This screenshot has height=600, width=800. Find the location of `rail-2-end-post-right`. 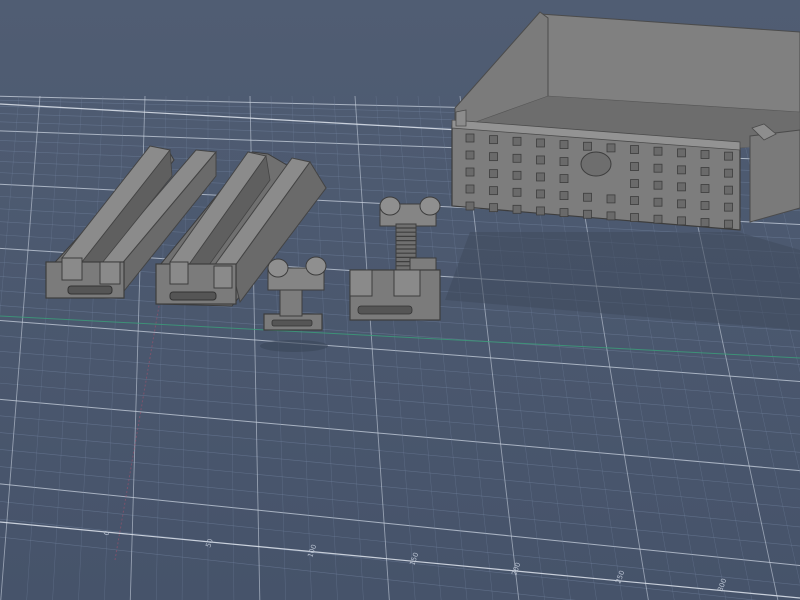

rail-2-end-post-right is located at coordinates (223, 277).